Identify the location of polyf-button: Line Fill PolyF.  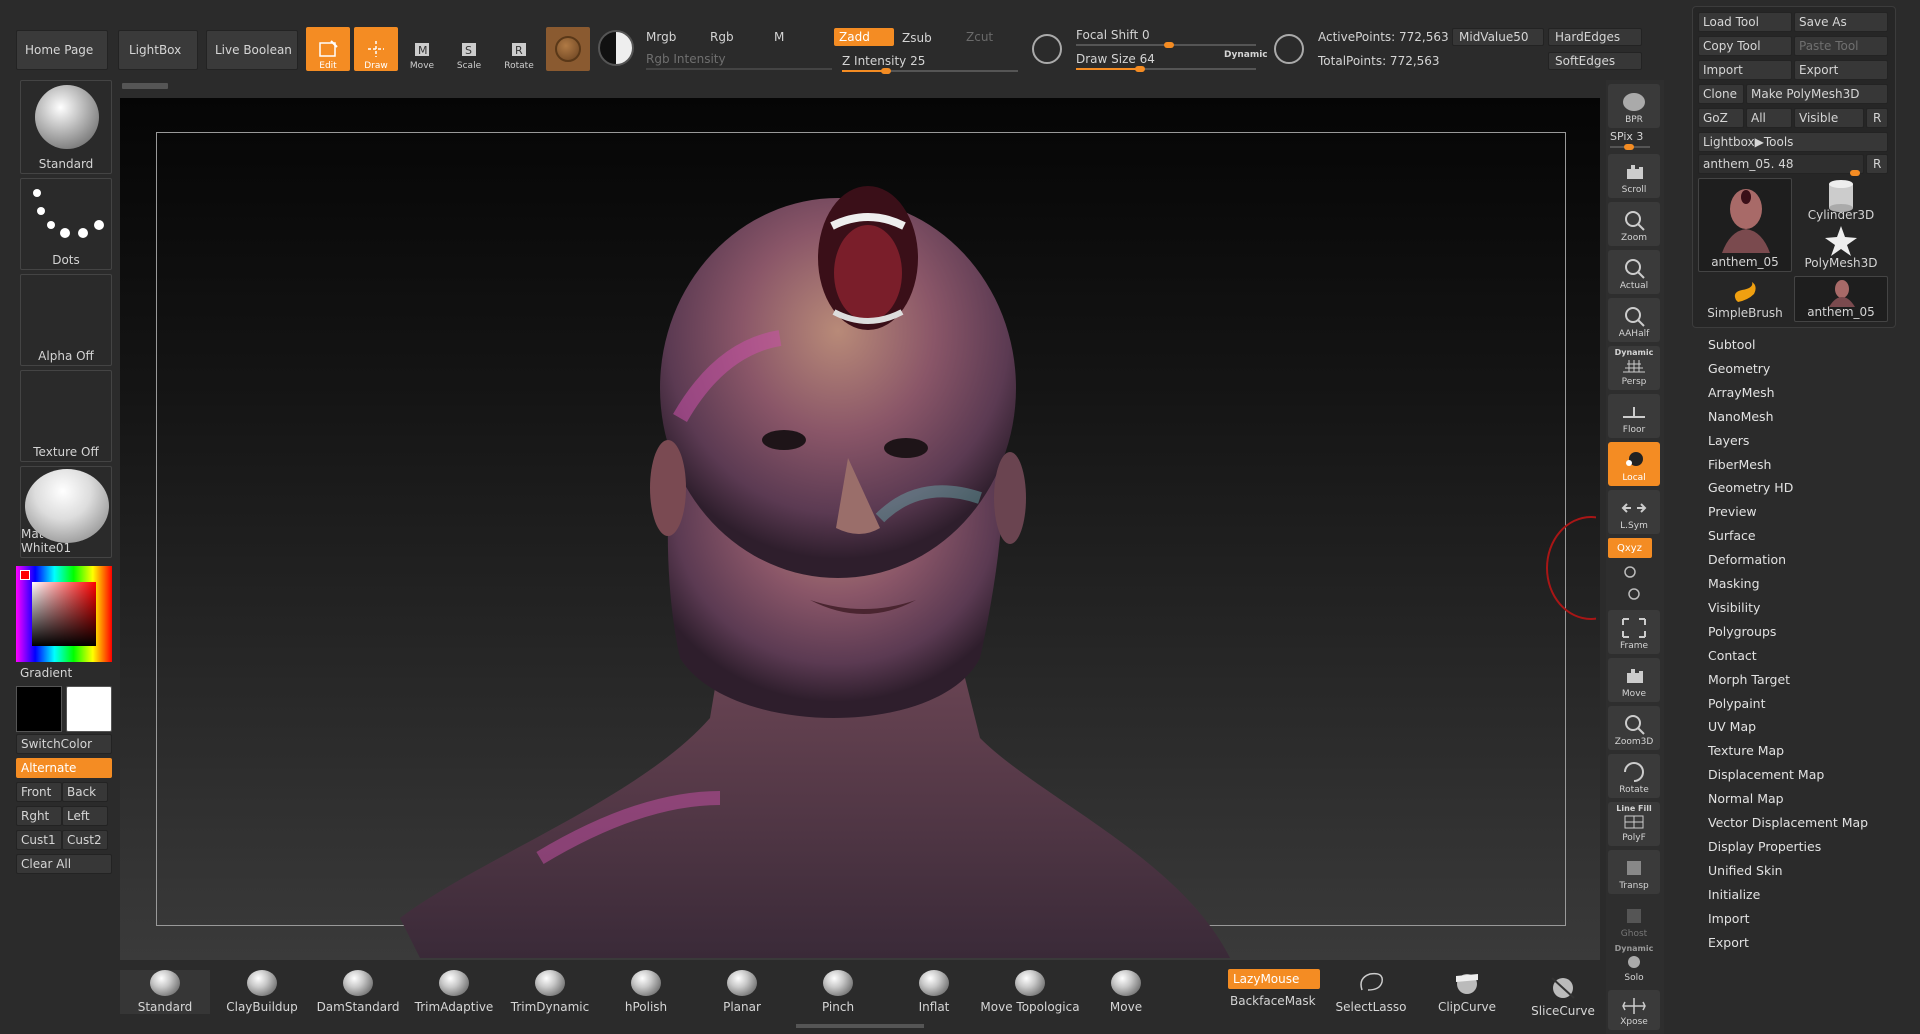
(1634, 824).